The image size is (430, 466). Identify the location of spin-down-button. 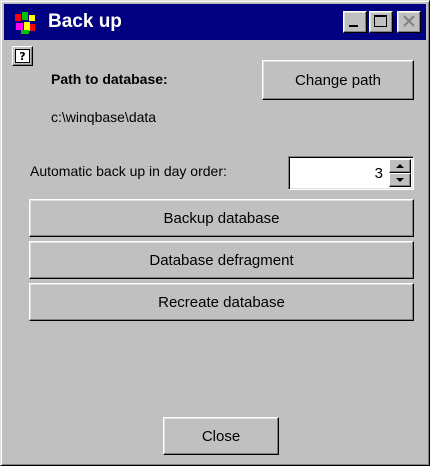
(400, 180).